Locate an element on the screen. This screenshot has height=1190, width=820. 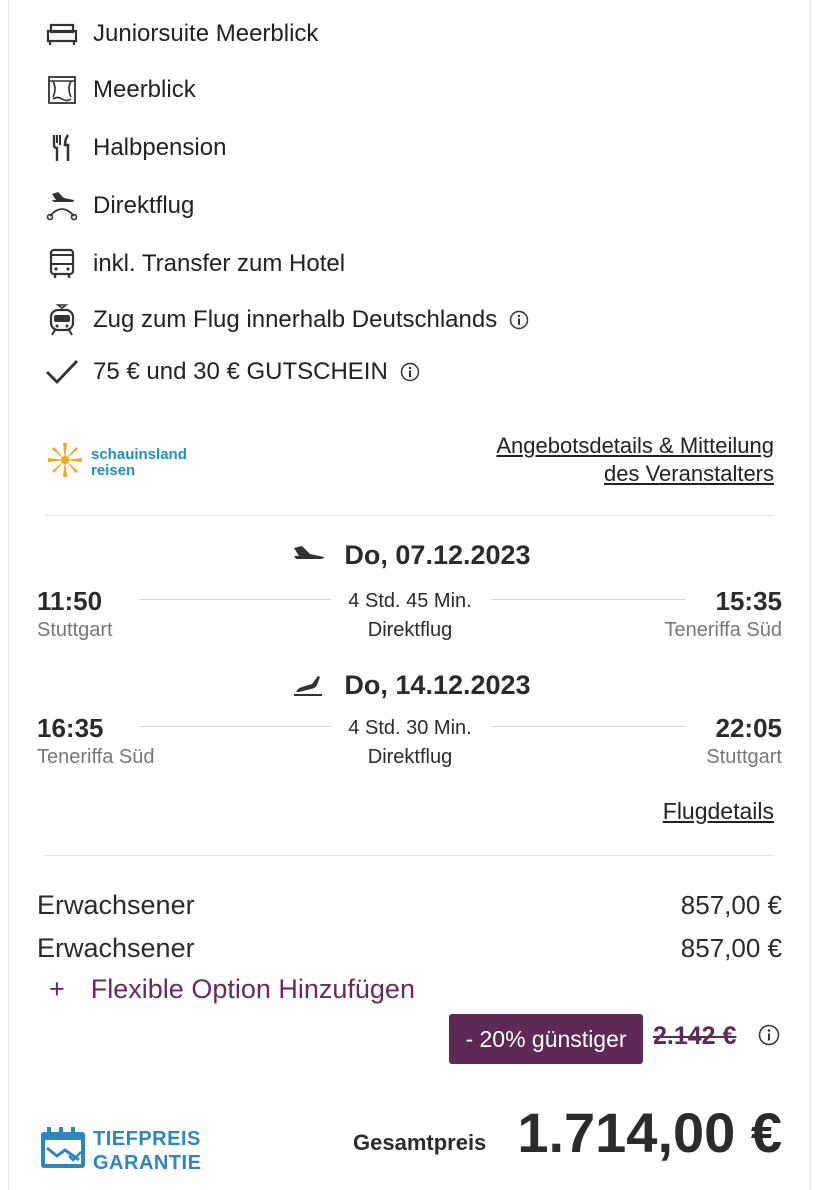
feature-view: Meerblick is located at coordinates (120, 90).